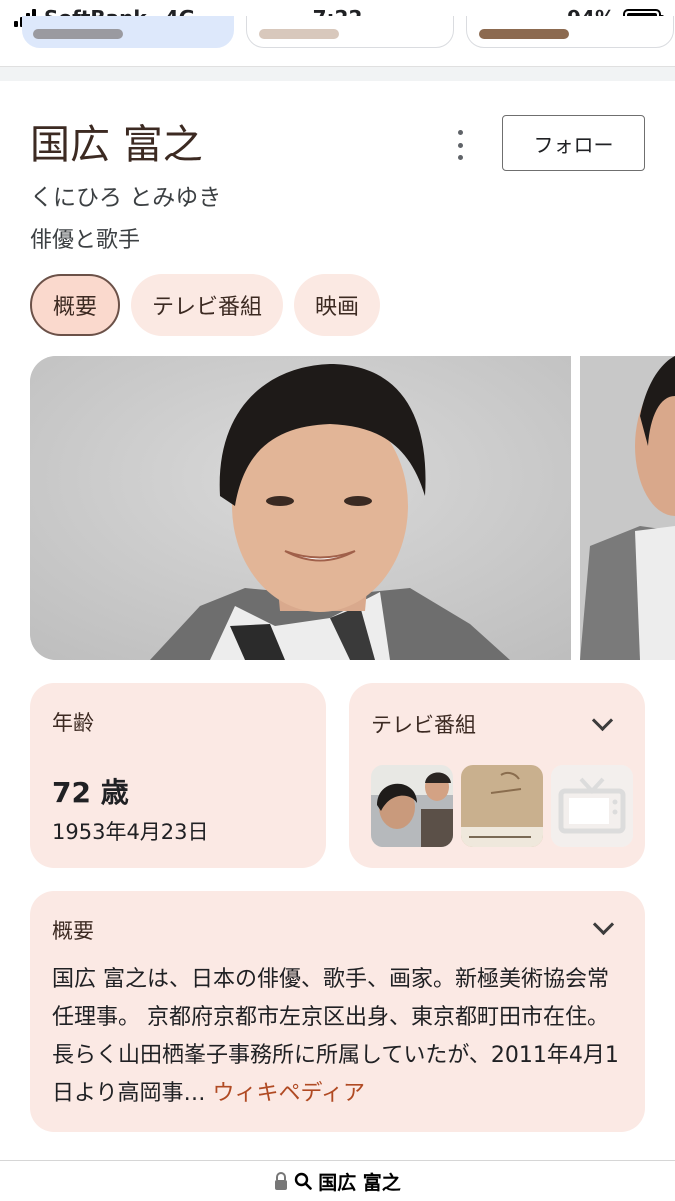  I want to click on entity-description: 俳優と歌手, so click(85, 240).